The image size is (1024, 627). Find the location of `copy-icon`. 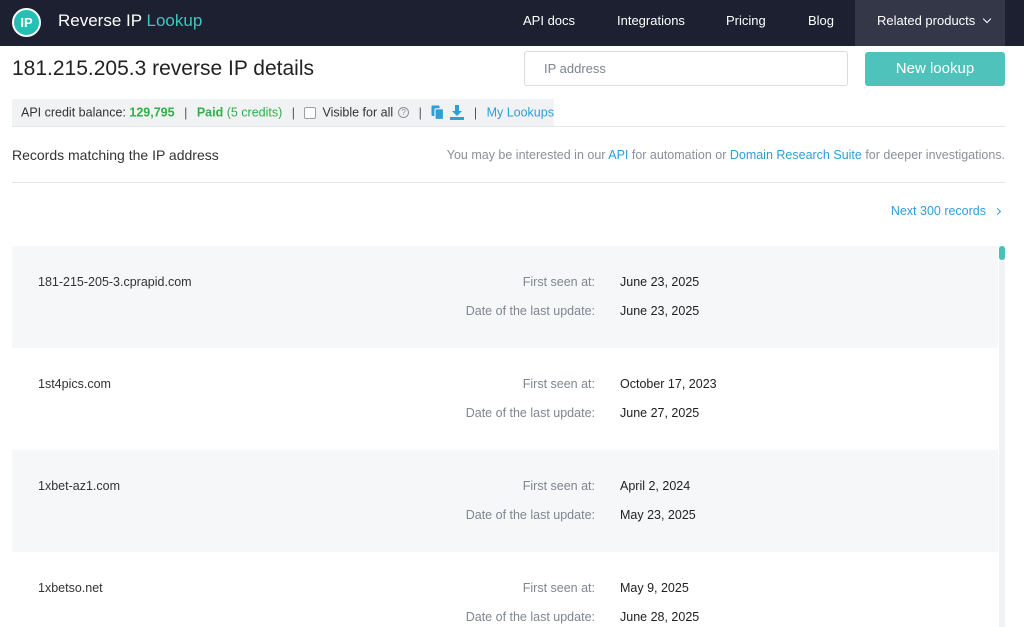

copy-icon is located at coordinates (438, 113).